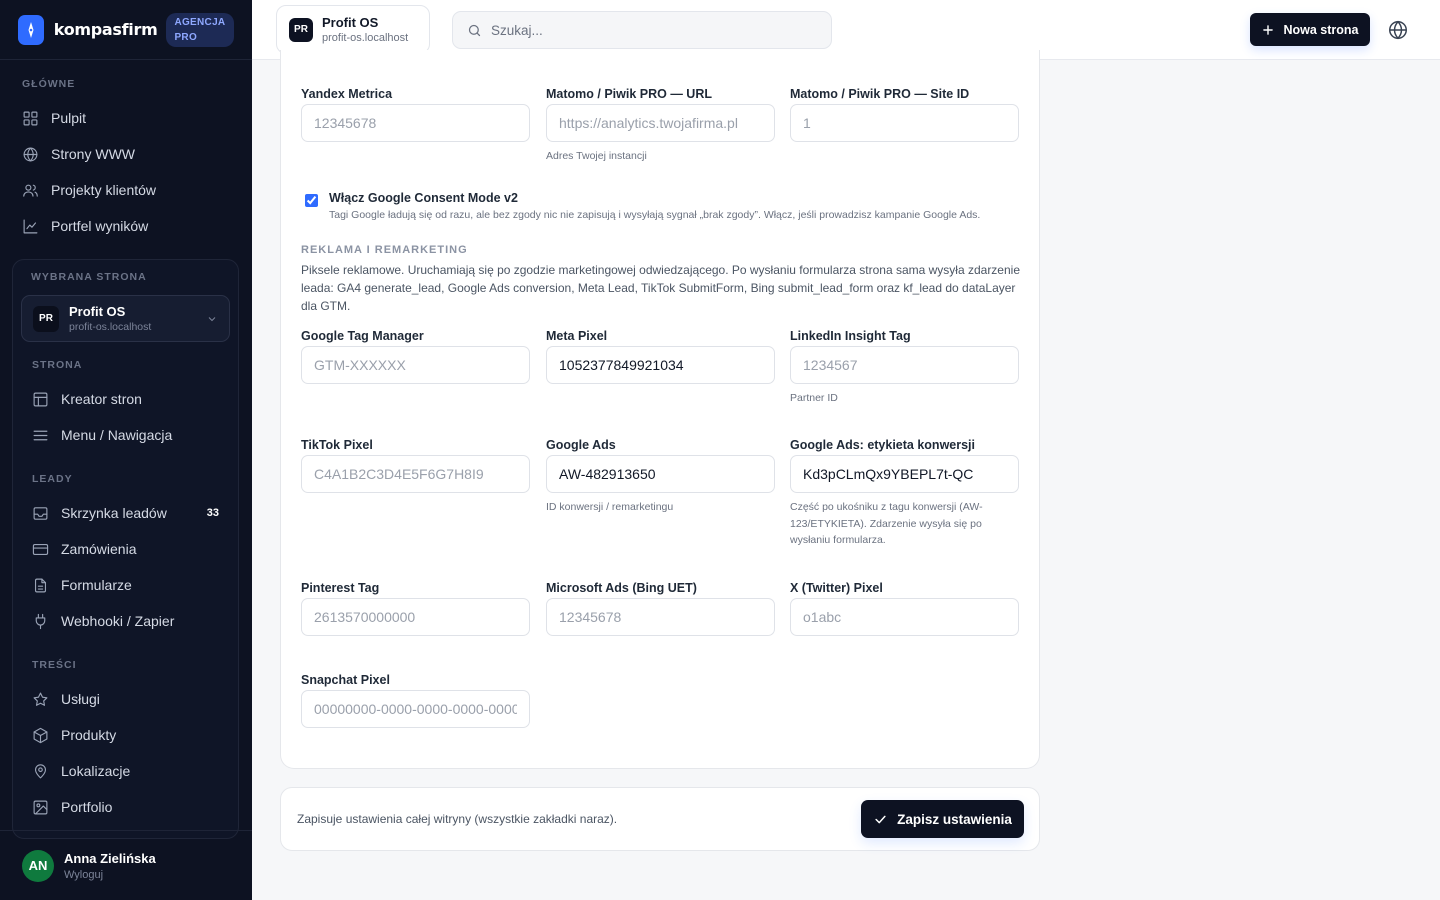 The width and height of the screenshot is (1440, 900). Describe the element at coordinates (883, 445) in the screenshot. I see `field-label: Google Ads: etykieta konwersji` at that location.